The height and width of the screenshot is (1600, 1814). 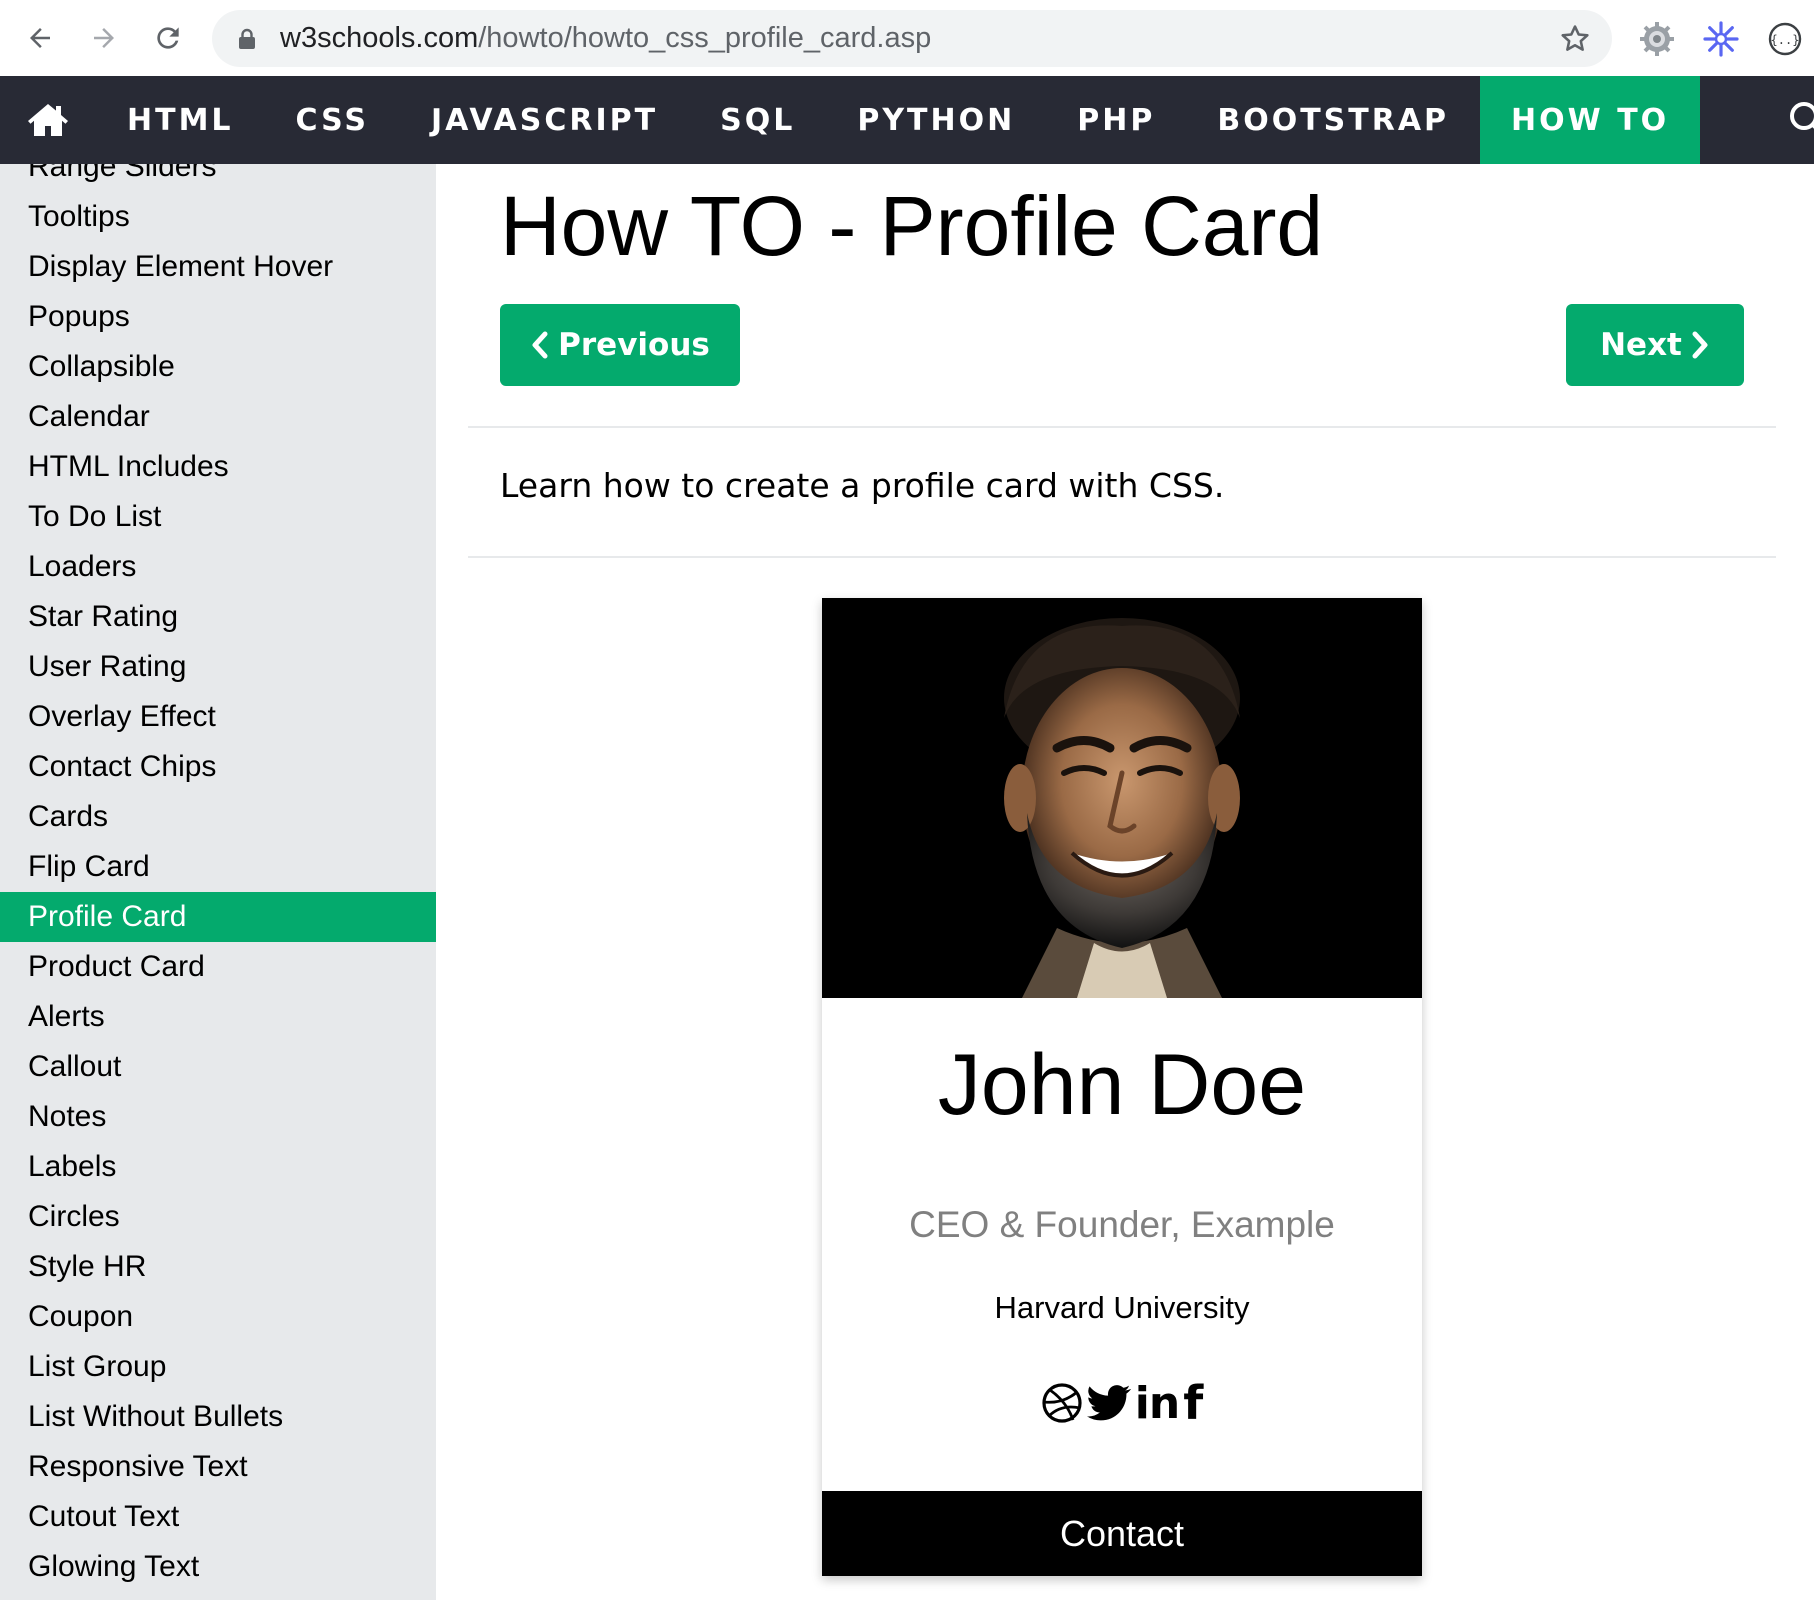 I want to click on contact-button-label: Contact, so click(x=1122, y=1533).